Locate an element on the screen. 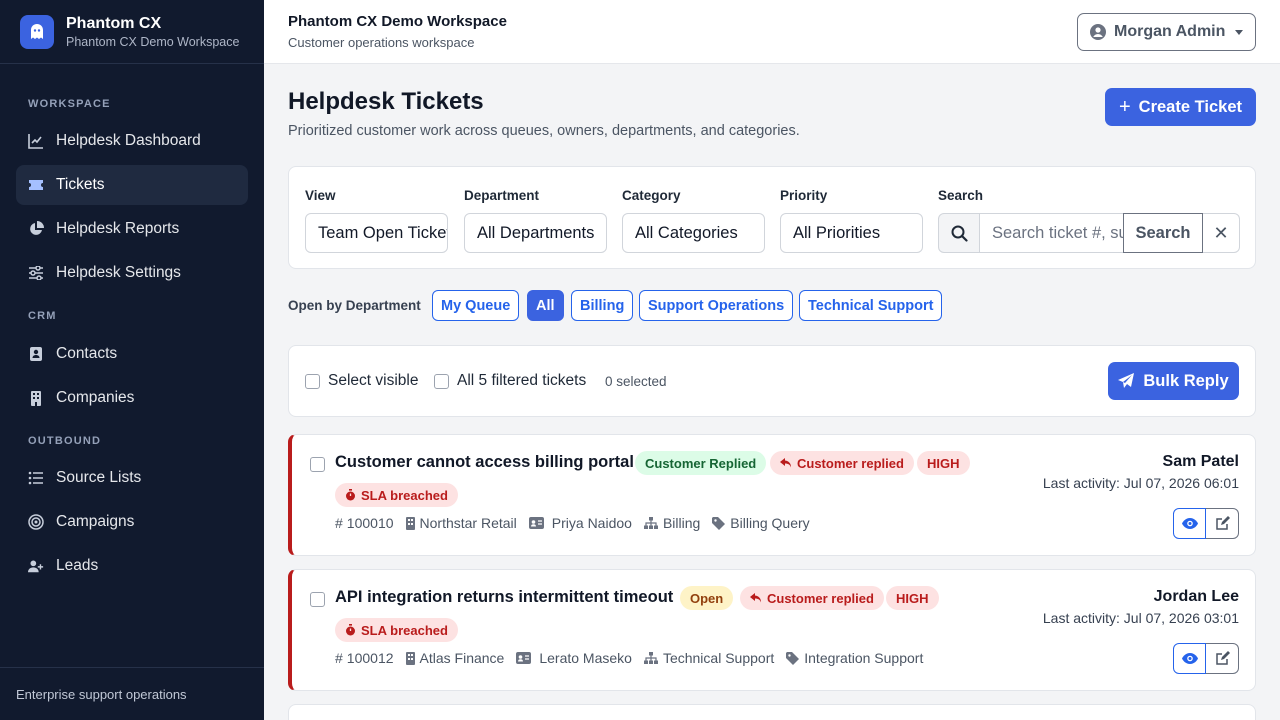 This screenshot has height=720, width=1280. create-ticket-label: Create Ticket is located at coordinates (1190, 106).